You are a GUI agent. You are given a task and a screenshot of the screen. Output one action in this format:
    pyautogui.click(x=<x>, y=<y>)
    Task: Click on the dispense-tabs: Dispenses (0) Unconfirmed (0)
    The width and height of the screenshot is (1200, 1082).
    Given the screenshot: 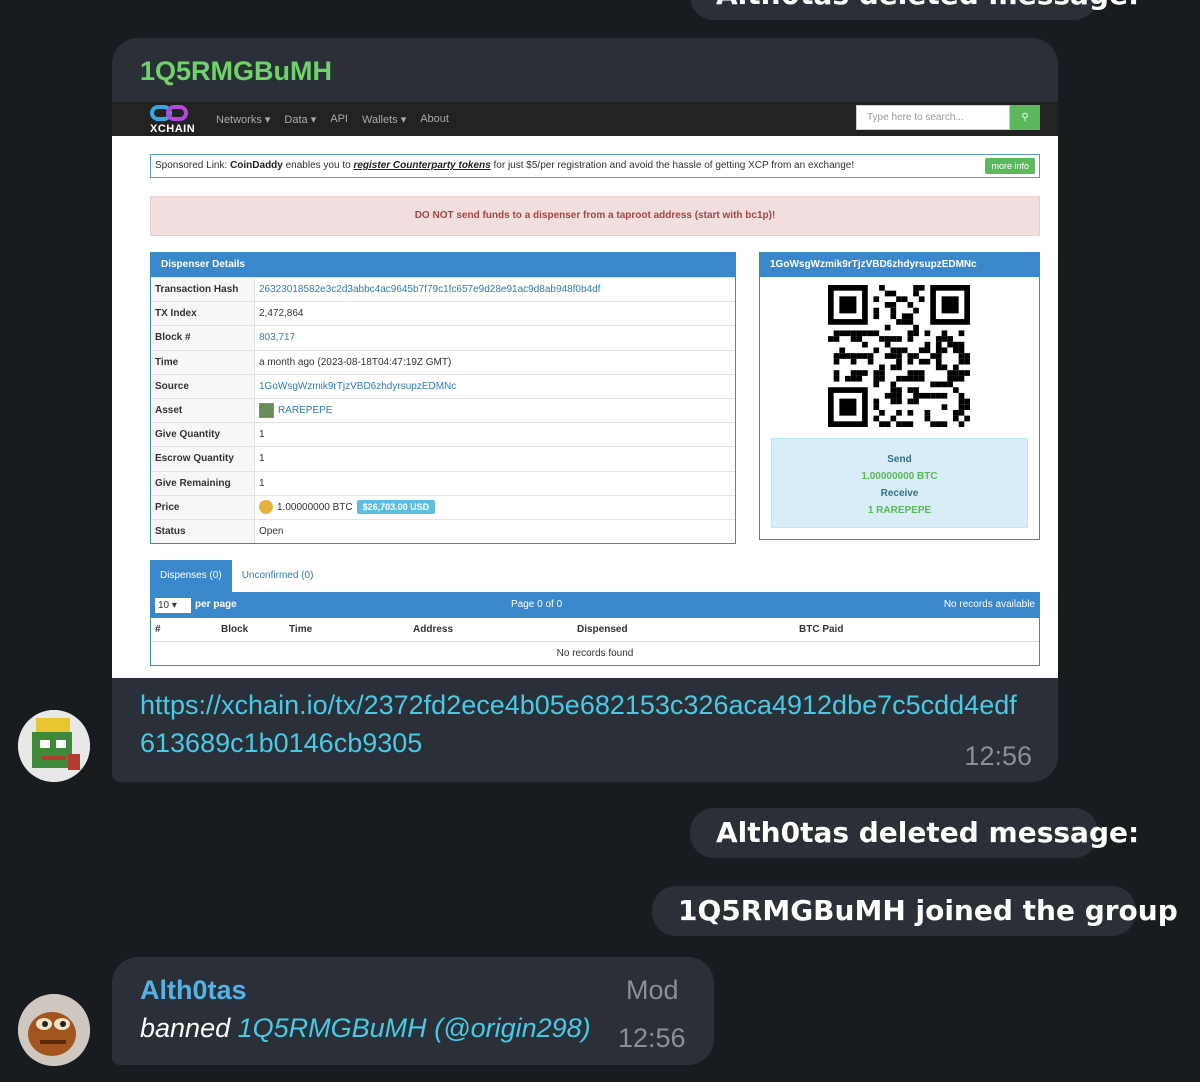 What is the action you would take?
    pyautogui.click(x=236, y=576)
    